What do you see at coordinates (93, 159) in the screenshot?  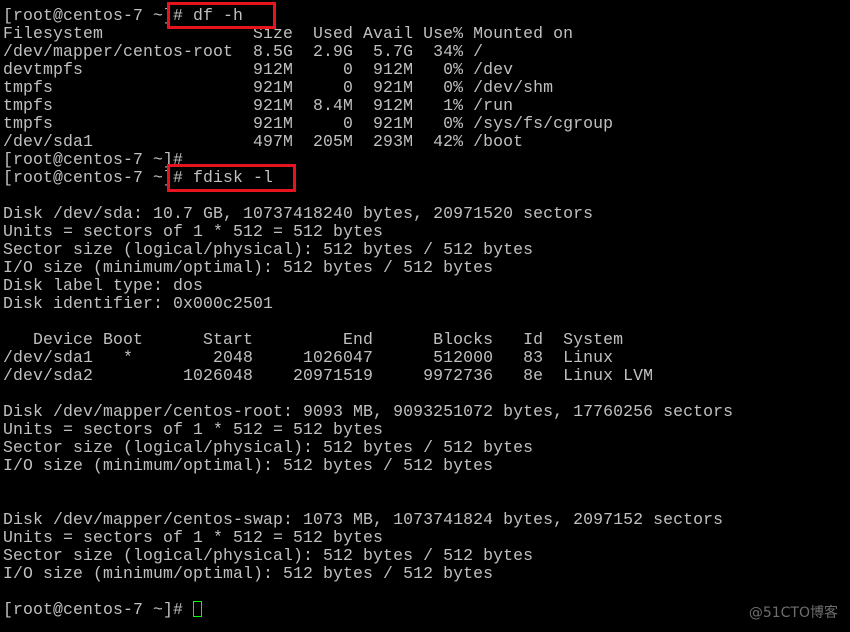 I see `terminal-line: [root@centos-7 ~]#` at bounding box center [93, 159].